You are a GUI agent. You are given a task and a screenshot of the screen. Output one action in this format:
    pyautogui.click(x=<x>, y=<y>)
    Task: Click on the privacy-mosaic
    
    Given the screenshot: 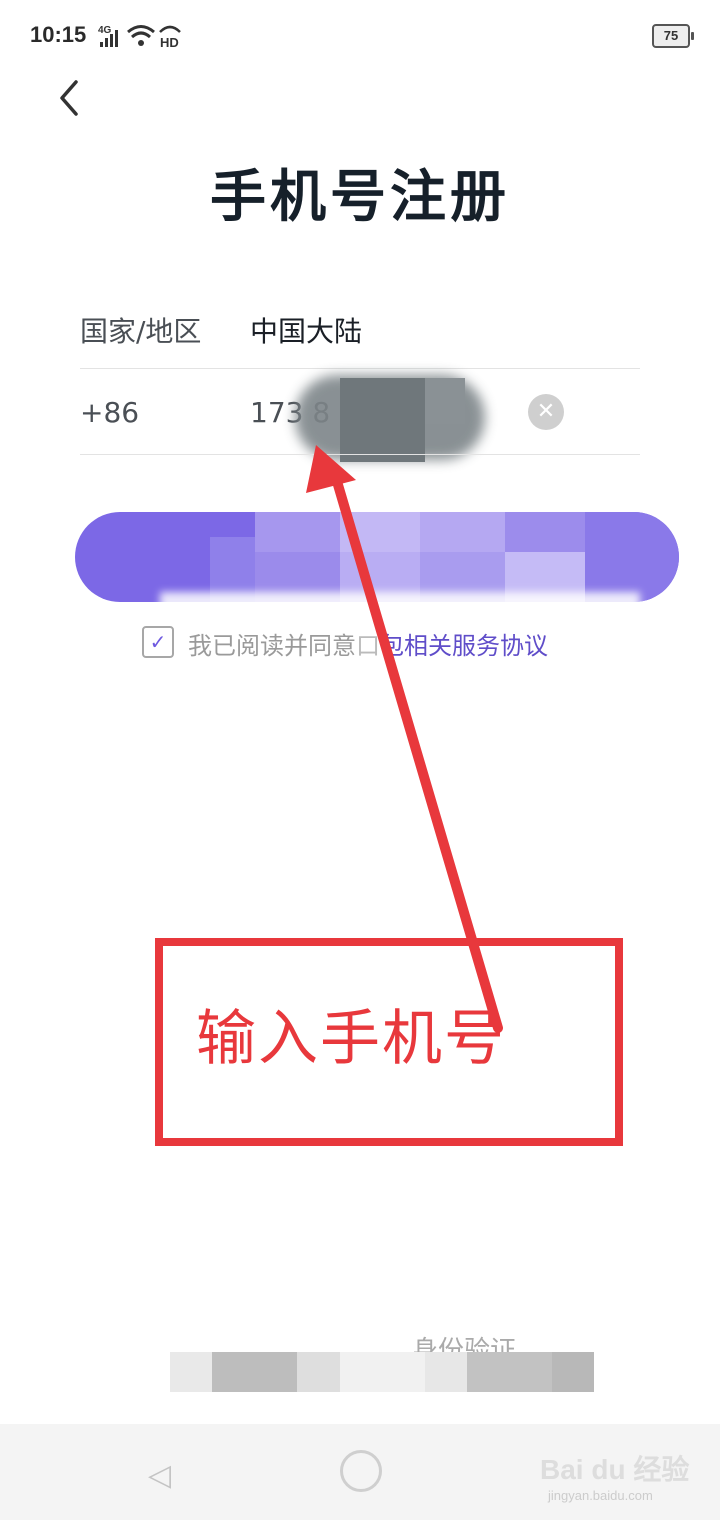 What is the action you would take?
    pyautogui.click(x=382, y=1372)
    